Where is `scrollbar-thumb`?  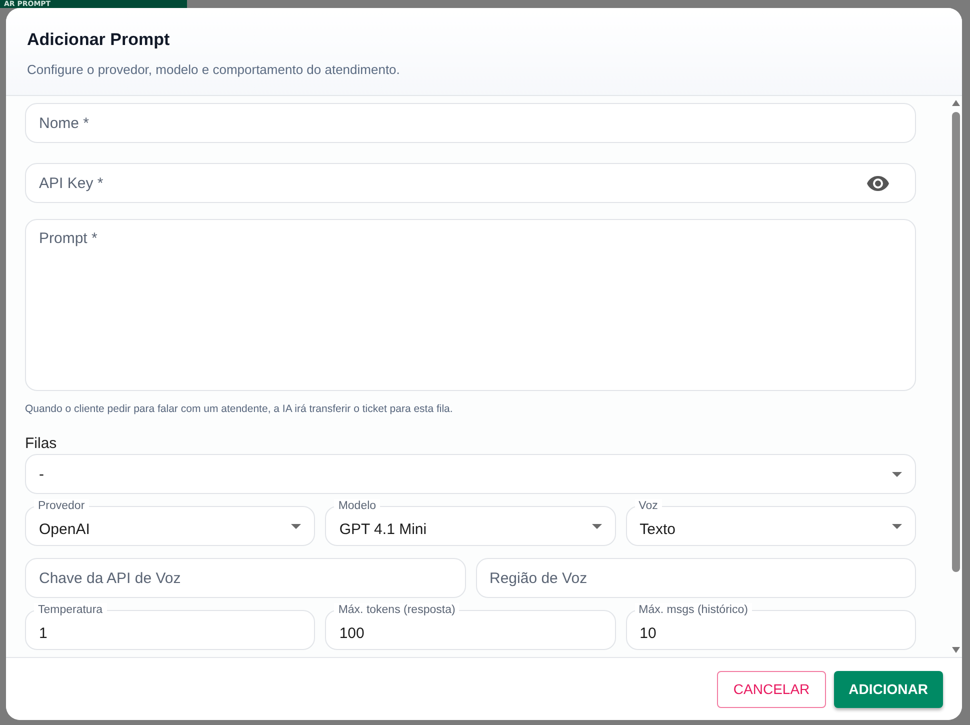
scrollbar-thumb is located at coordinates (956, 342).